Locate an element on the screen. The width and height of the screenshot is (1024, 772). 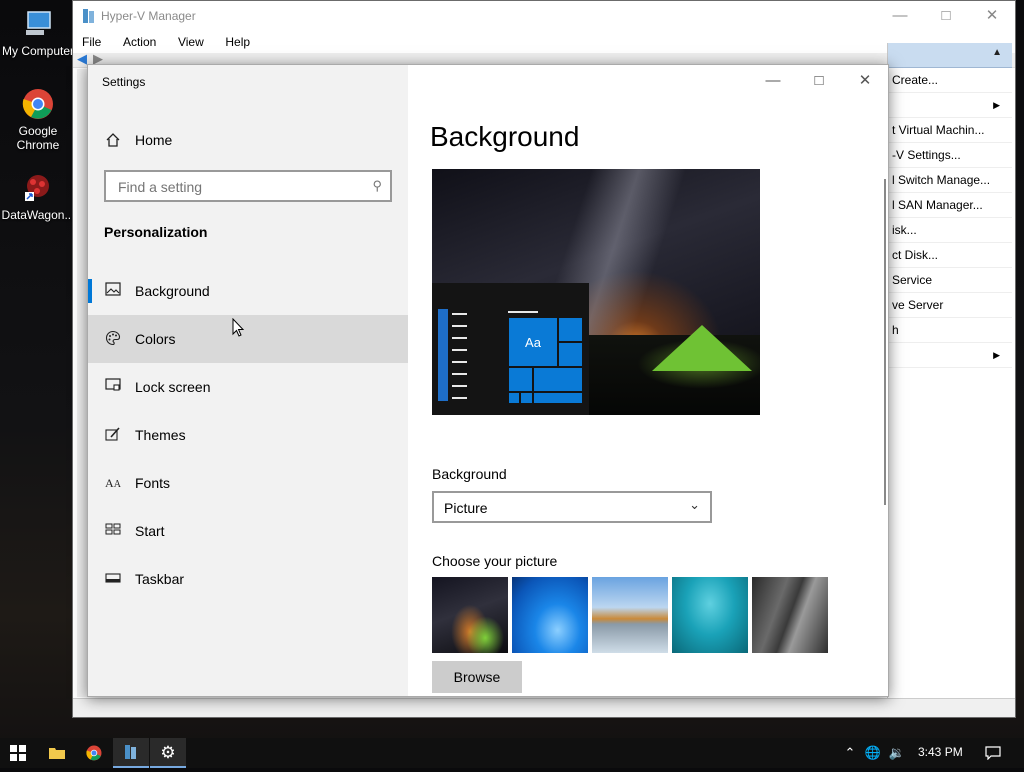
menu-help: Help is located at coordinates (237, 42).